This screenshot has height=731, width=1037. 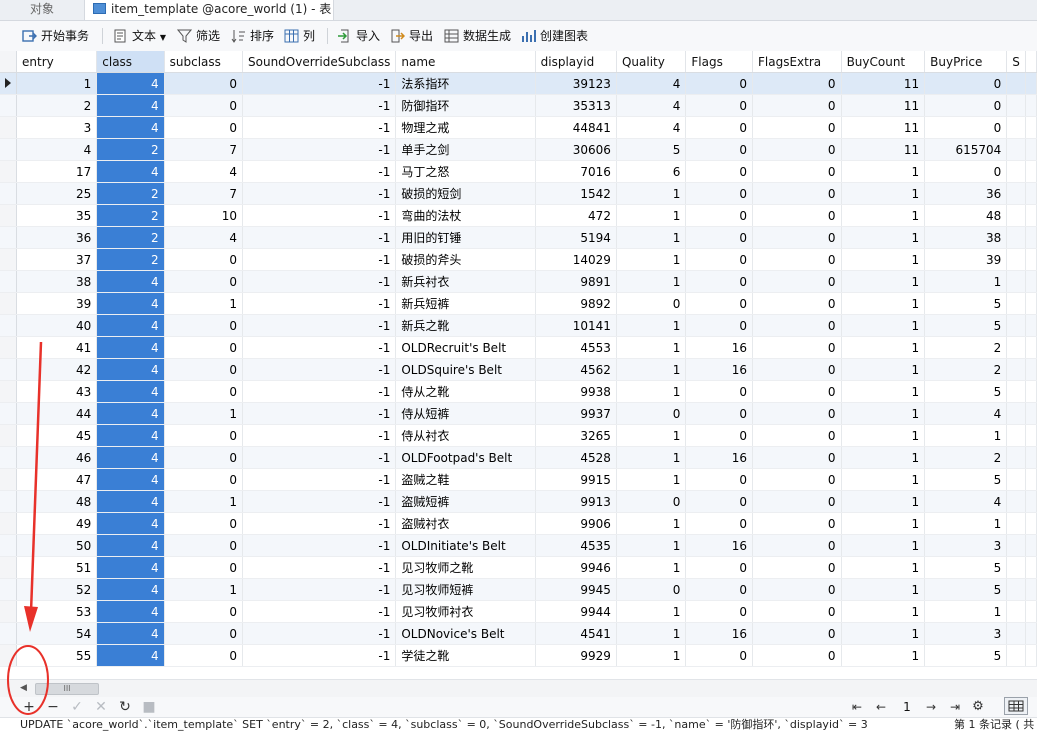 I want to click on table-cell: 4535, so click(x=576, y=545).